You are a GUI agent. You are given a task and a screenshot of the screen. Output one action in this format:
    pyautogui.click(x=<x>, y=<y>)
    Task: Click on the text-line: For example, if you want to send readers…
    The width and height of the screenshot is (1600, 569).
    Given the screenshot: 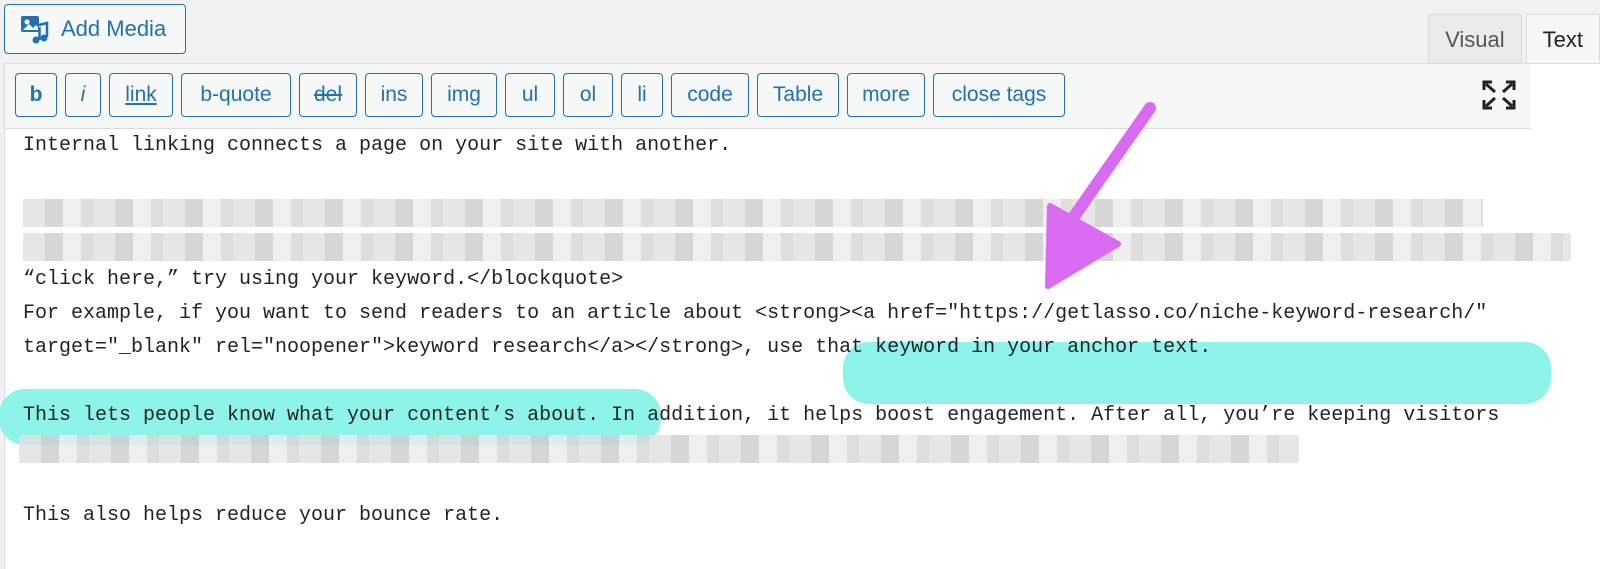 What is the action you would take?
    pyautogui.click(x=755, y=313)
    